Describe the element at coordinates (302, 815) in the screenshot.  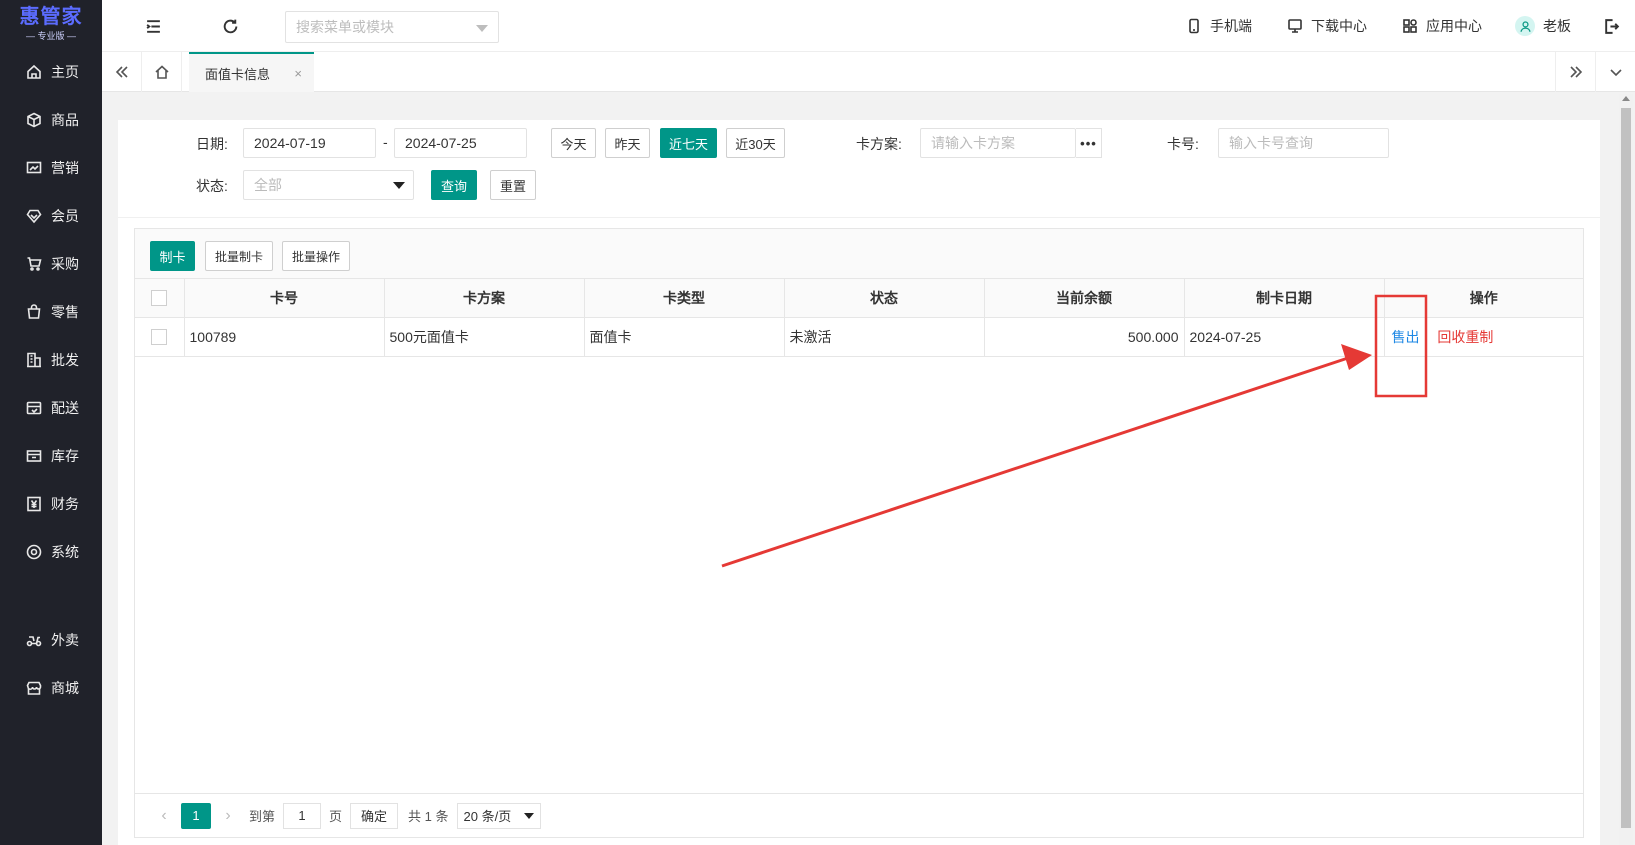
I see `goto-page-input: 1` at that location.